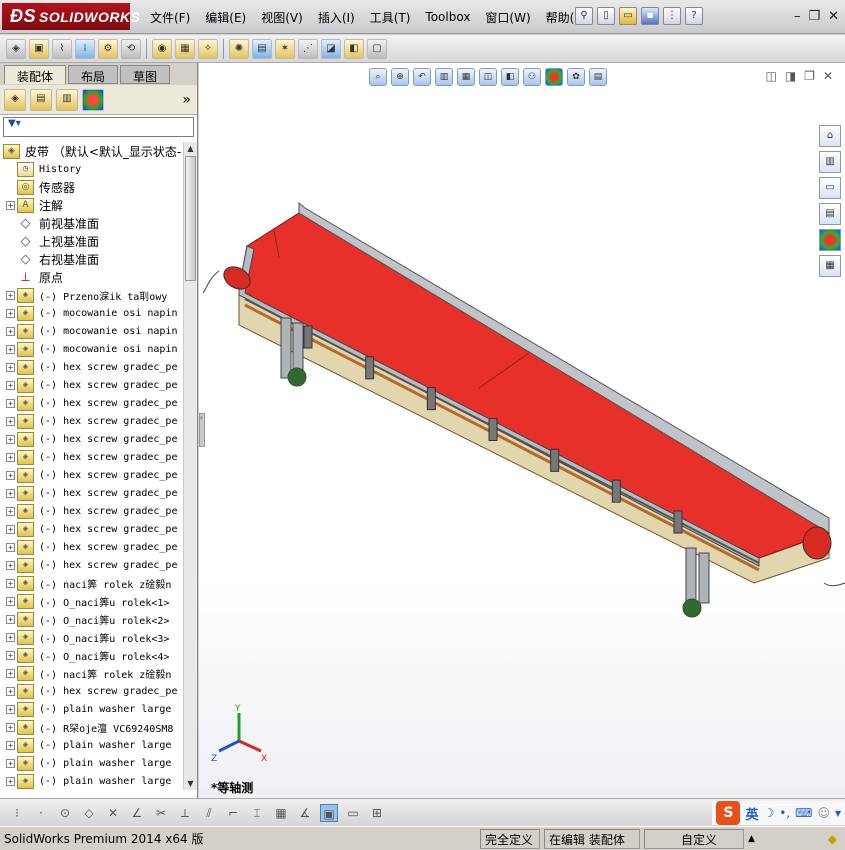 This screenshot has height=850, width=845. I want to click on tree-item: + ◈ (-) O_naci筭u rolek<3>, so click(91, 637).